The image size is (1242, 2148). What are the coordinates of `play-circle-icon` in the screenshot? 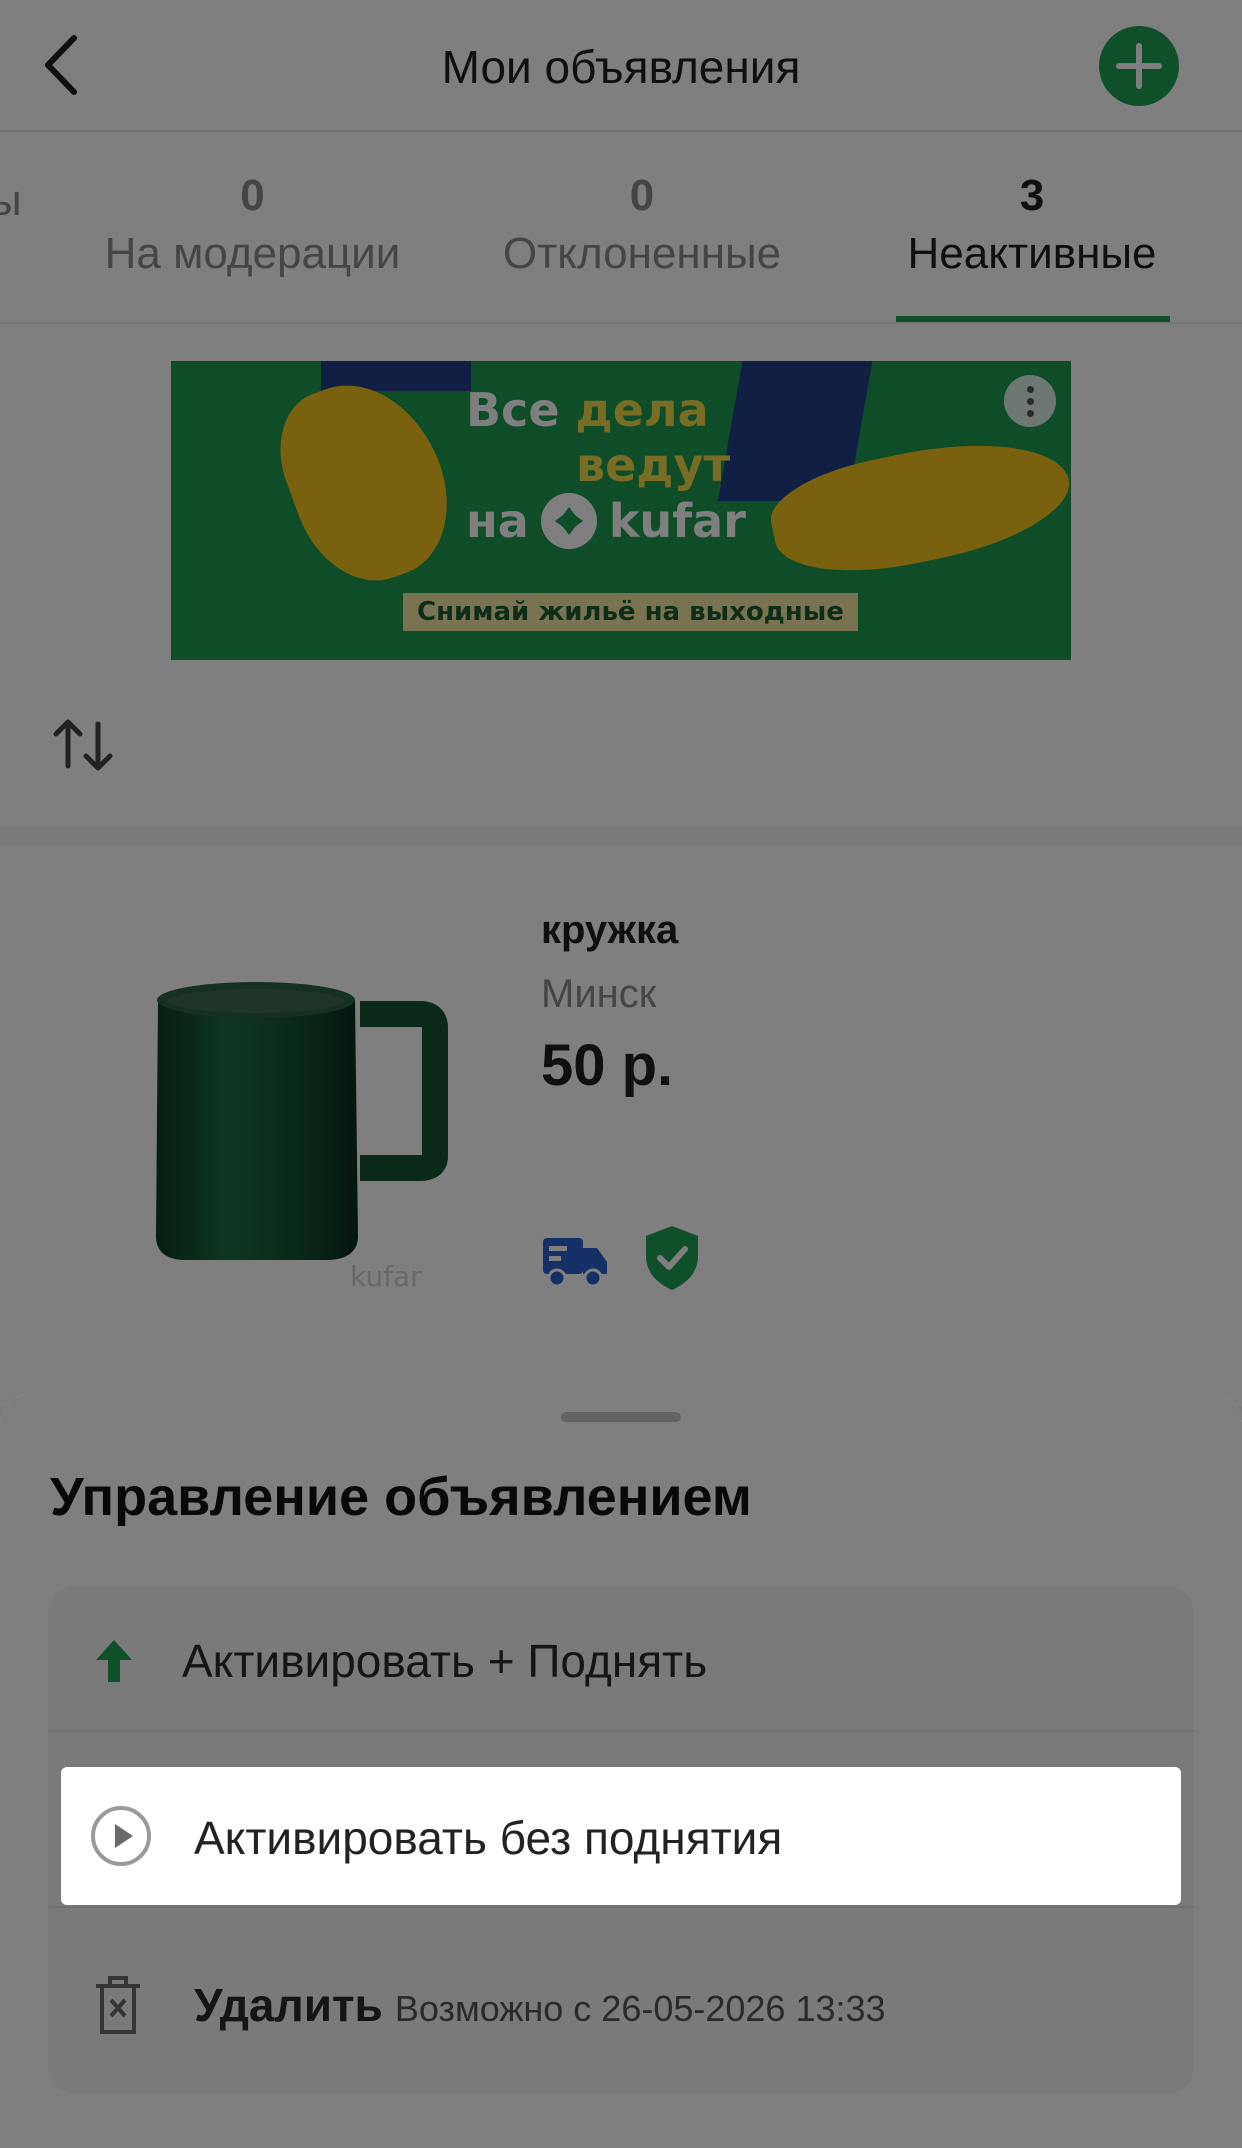 It's located at (121, 1836).